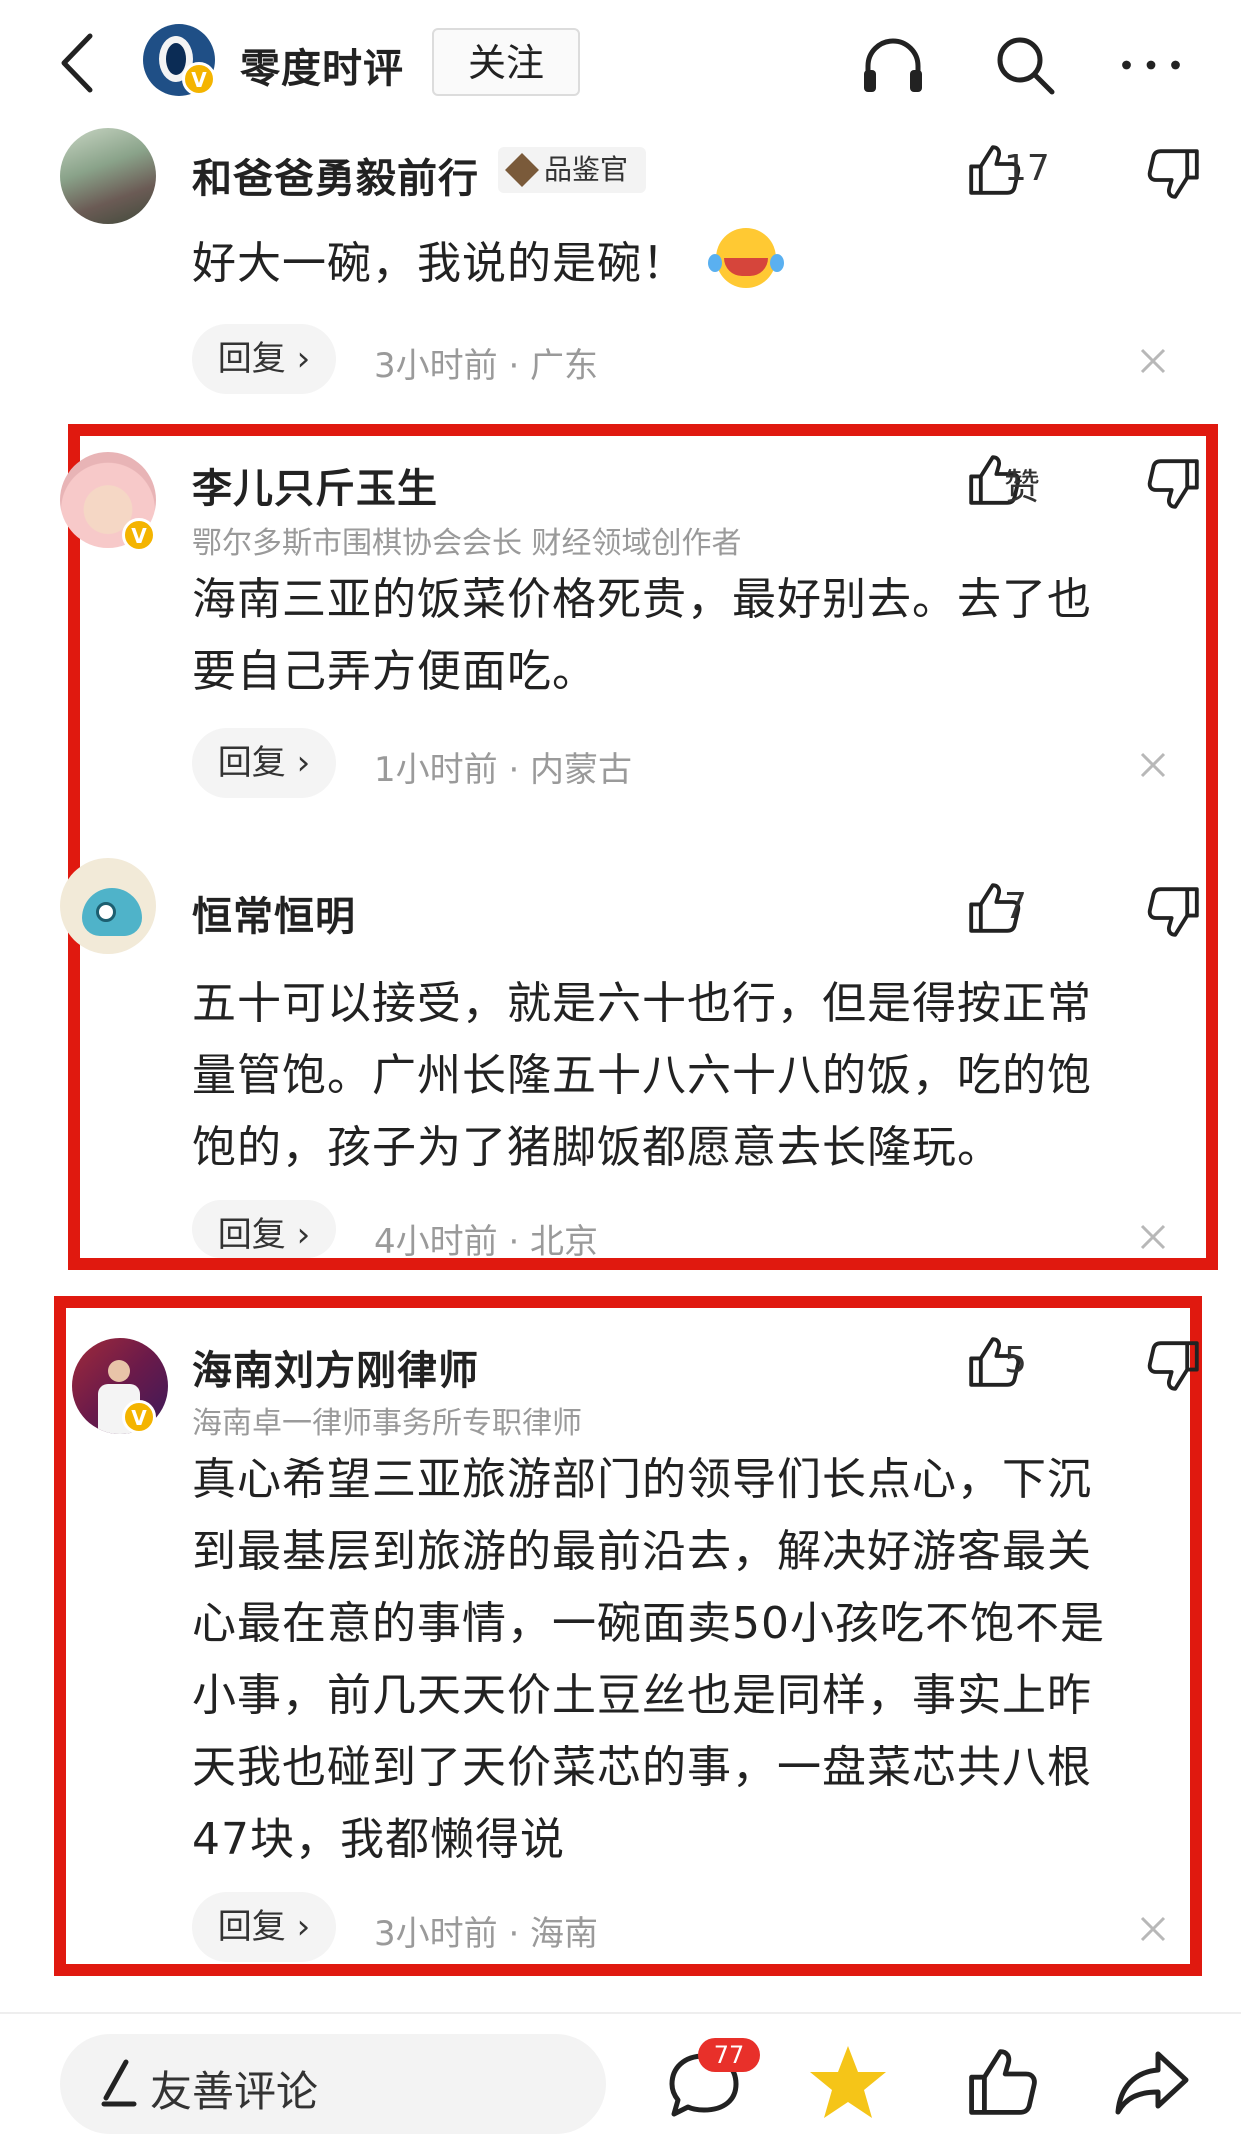 This screenshot has height=2145, width=1241. Describe the element at coordinates (274, 913) in the screenshot. I see `comment-username: 恒常恒明` at that location.